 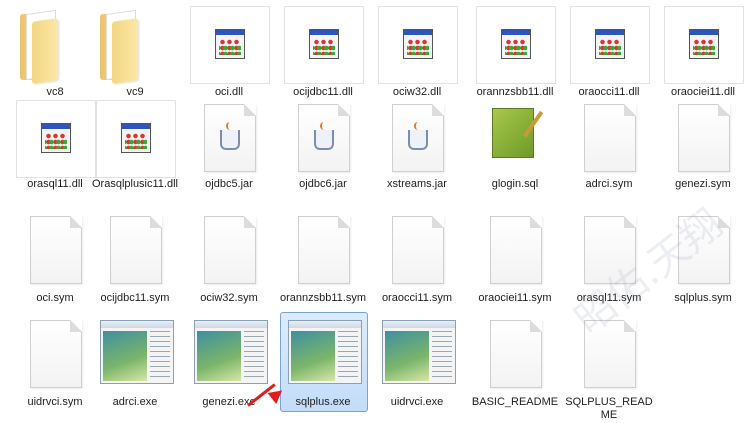 I want to click on file-label: oci.dll, so click(x=229, y=92).